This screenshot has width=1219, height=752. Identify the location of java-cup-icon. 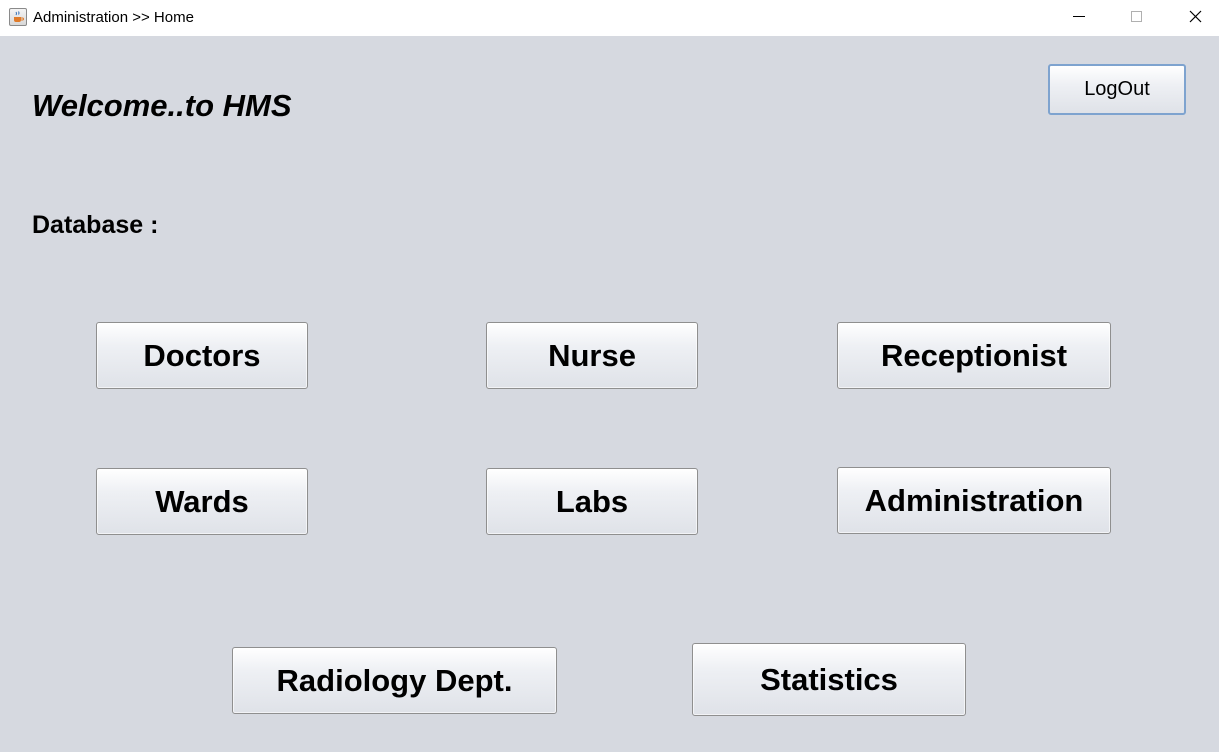
(18, 17).